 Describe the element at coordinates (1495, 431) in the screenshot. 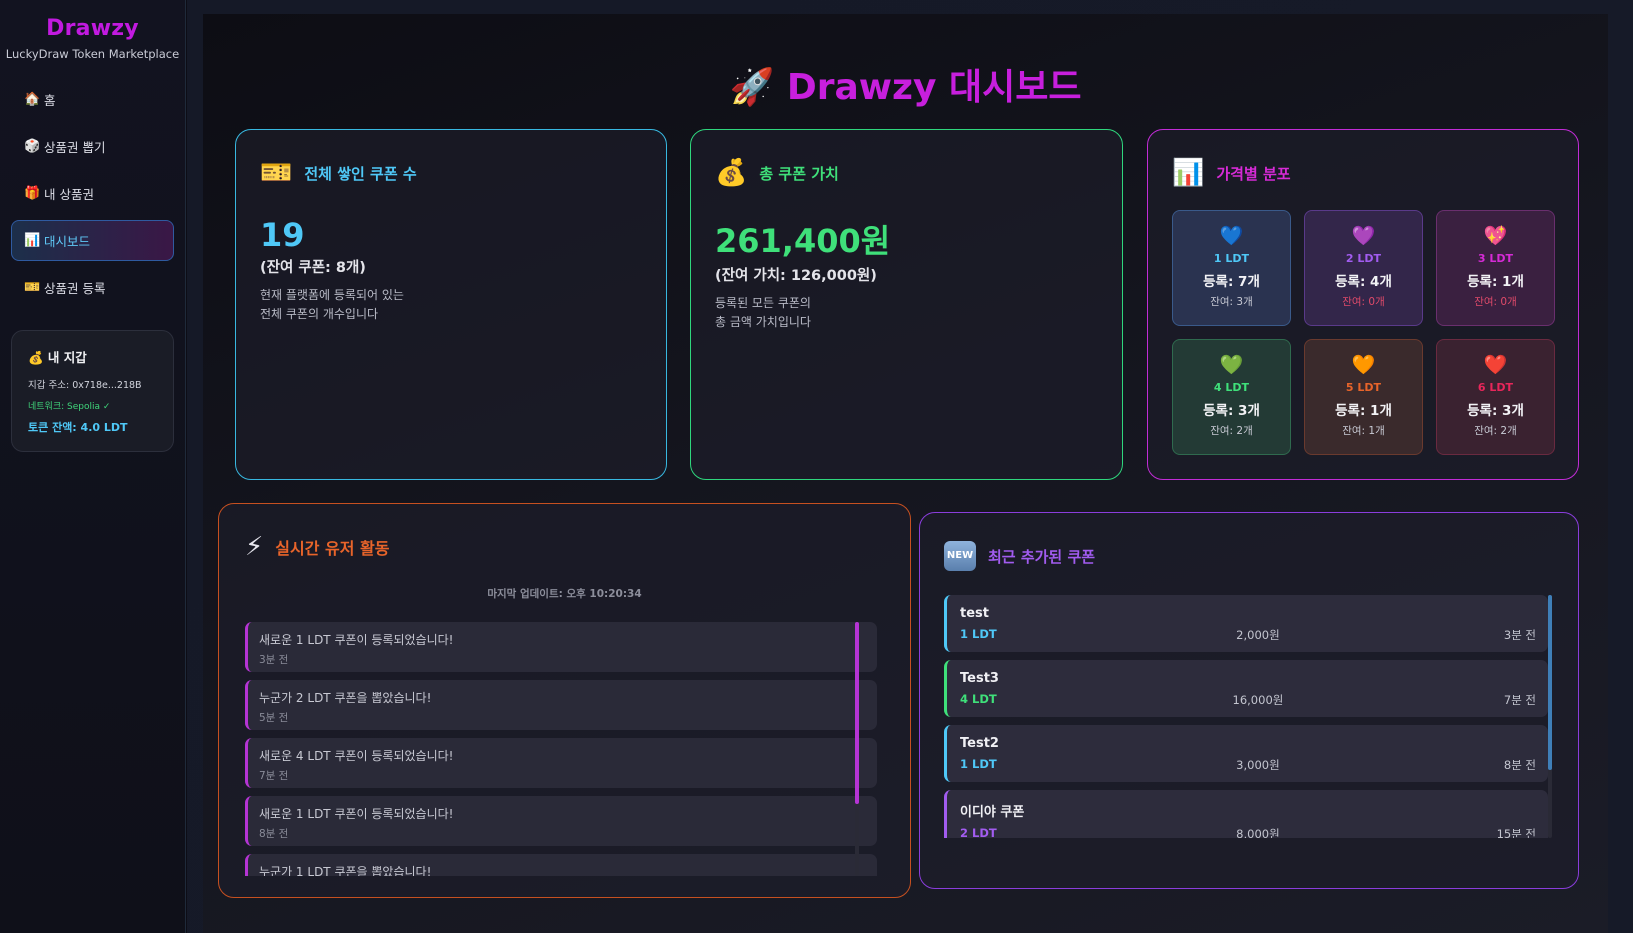

I see `tier-remaining: 잔여: 2개` at that location.